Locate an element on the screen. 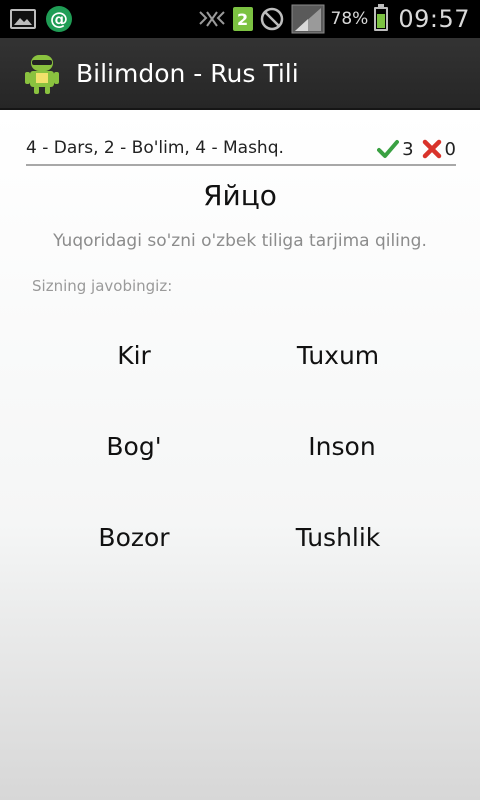 This screenshot has height=800, width=480. correct-count-group: 3 is located at coordinates (395, 149).